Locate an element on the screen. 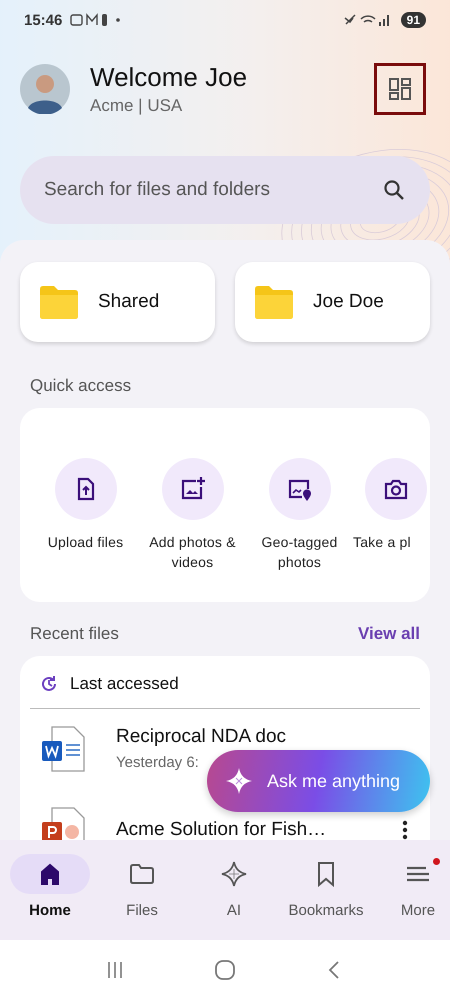 This screenshot has height=1000, width=450. avatar-icon is located at coordinates (45, 89).